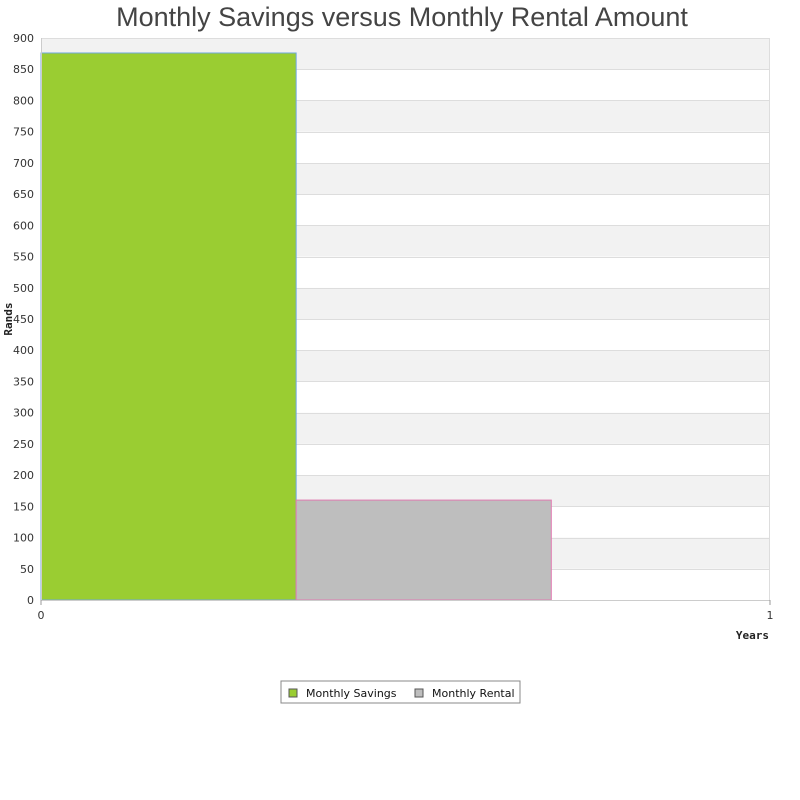 The width and height of the screenshot is (800, 800). I want to click on y-tick-label: 800, so click(23, 100).